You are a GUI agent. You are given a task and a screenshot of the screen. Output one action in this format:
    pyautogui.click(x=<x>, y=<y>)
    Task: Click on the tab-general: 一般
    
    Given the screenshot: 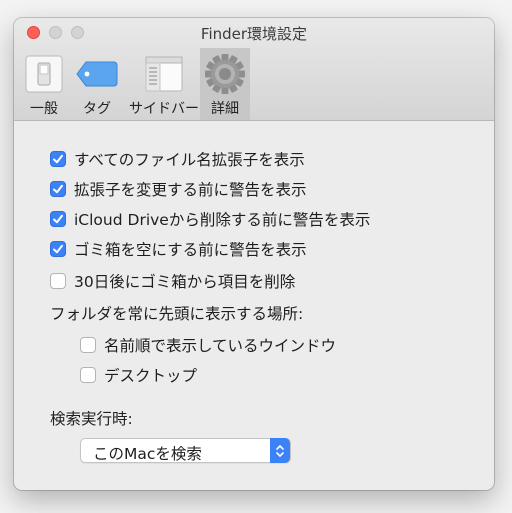 What is the action you would take?
    pyautogui.click(x=44, y=84)
    